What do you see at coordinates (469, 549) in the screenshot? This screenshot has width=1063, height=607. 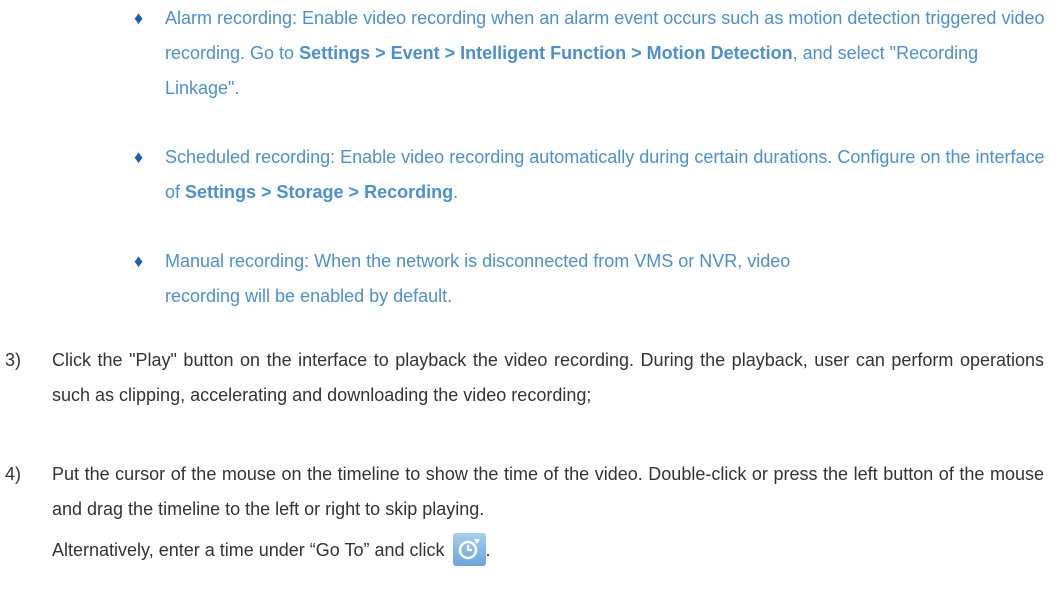 I see `clock-arrow-icon` at bounding box center [469, 549].